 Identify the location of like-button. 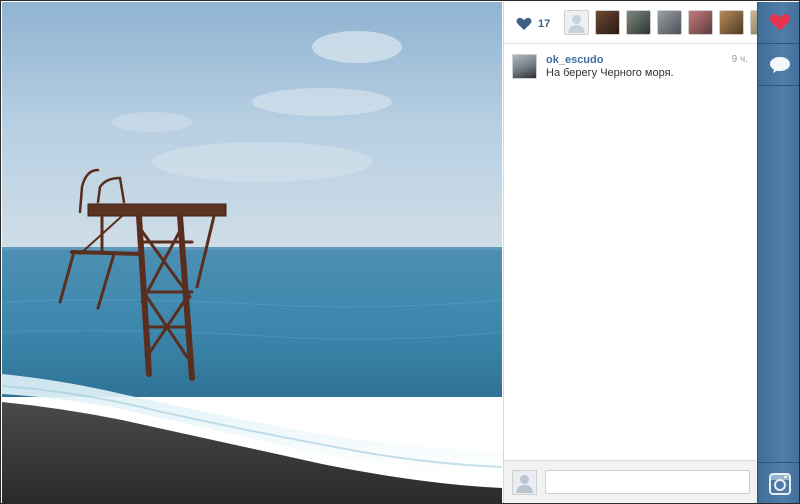
(778, 23).